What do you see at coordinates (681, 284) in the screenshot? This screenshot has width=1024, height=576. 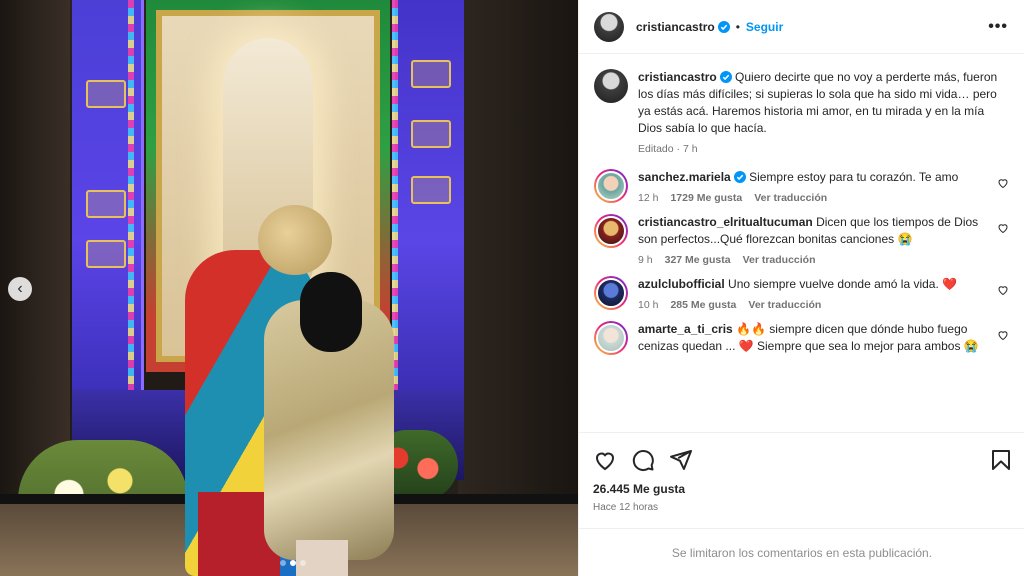 I see `commenter-username: azulclubofficial` at bounding box center [681, 284].